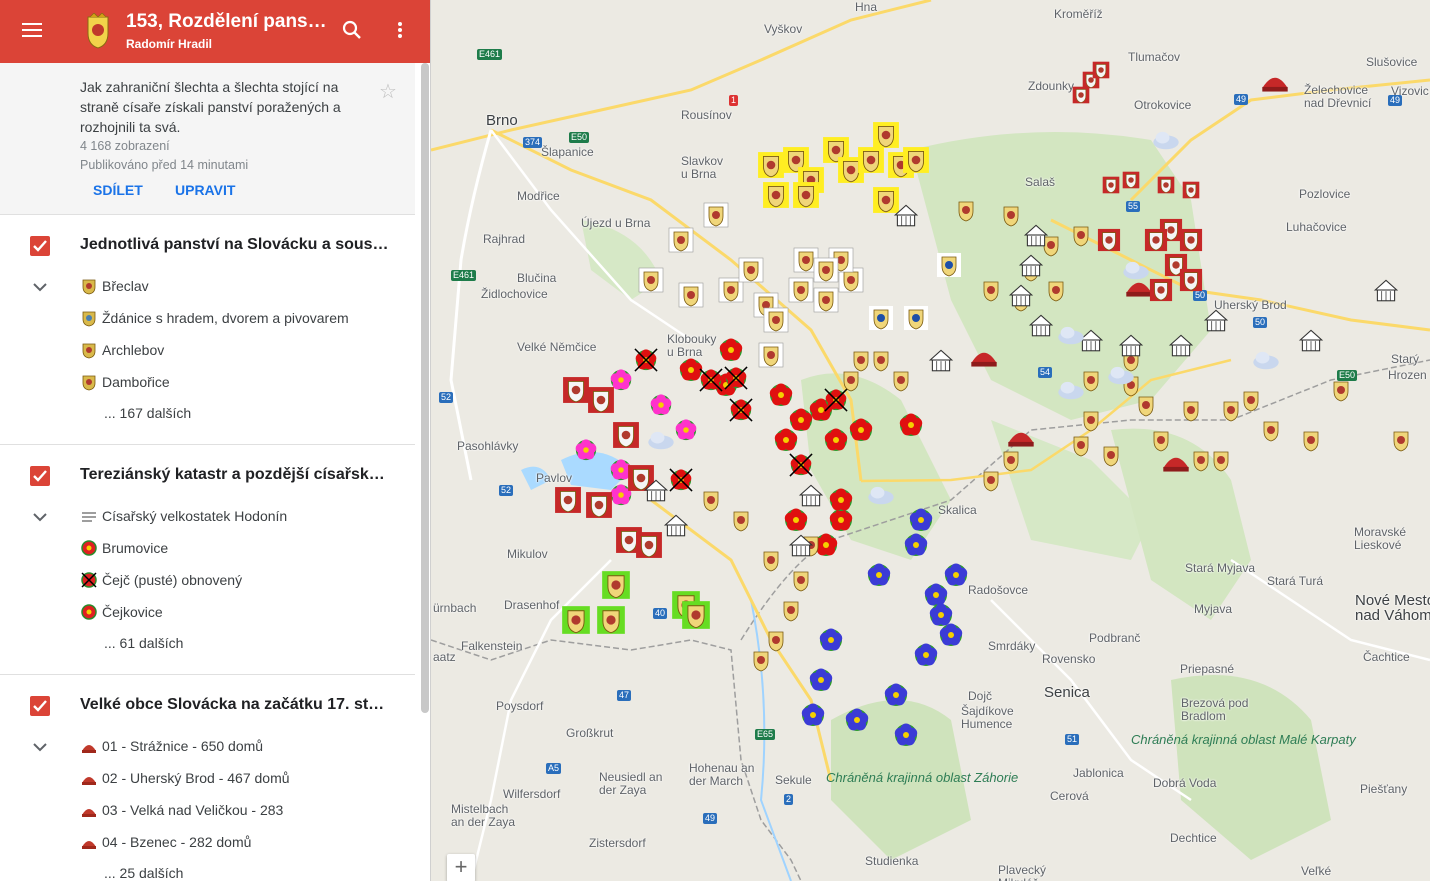 The height and width of the screenshot is (881, 1430). I want to click on list-item: 03 - Velká nad Veličkou - 283, so click(181, 810).